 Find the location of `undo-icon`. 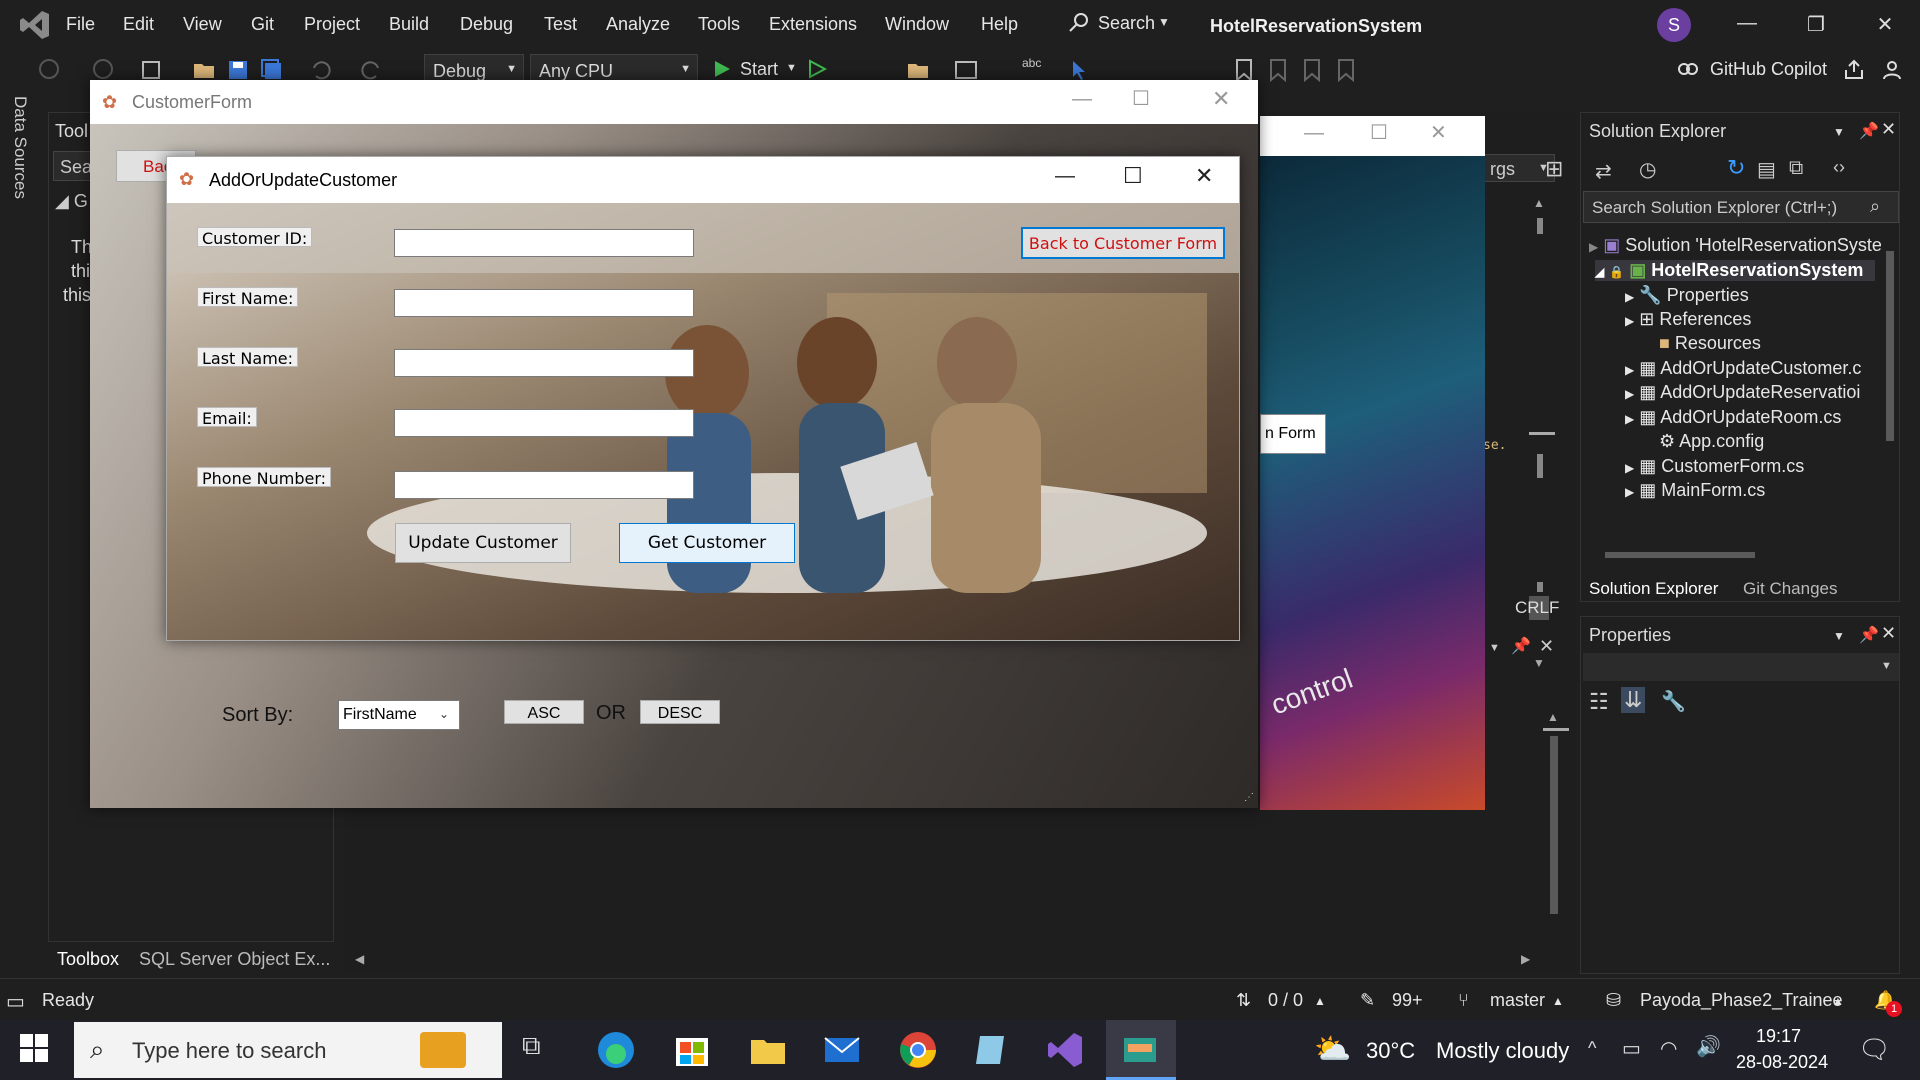

undo-icon is located at coordinates (320, 70).